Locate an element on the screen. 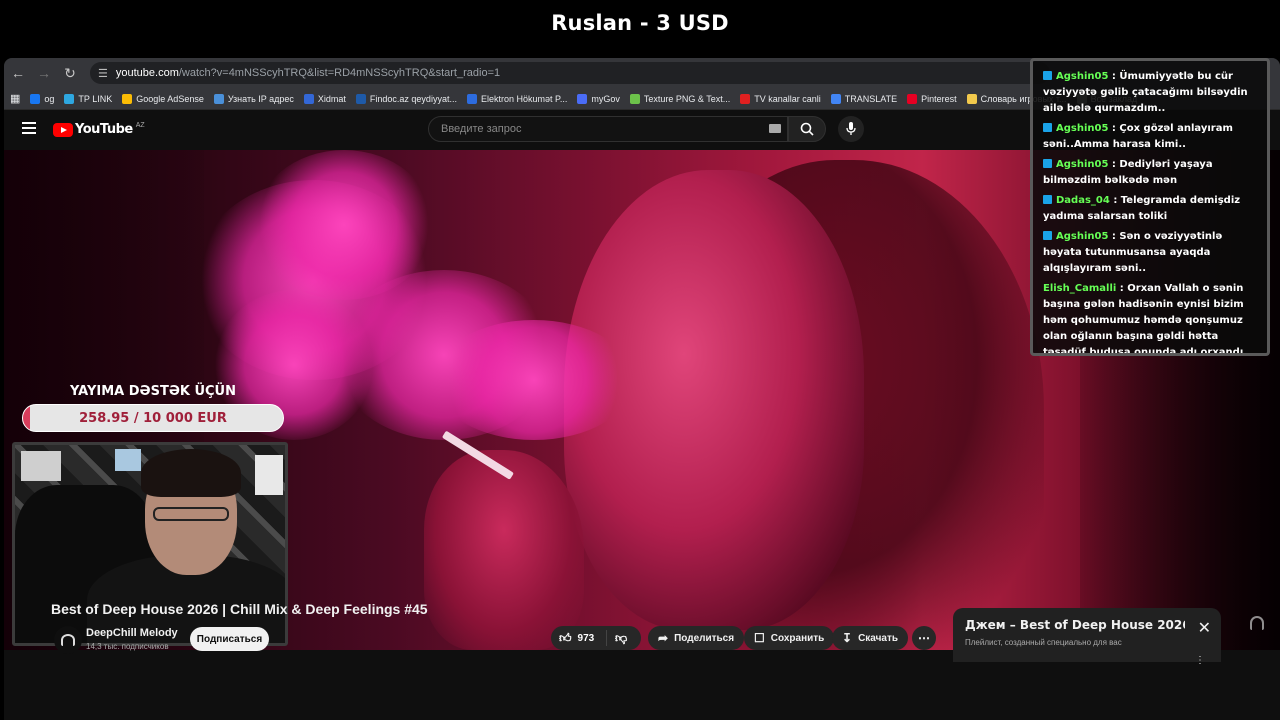 Image resolution: width=1280 pixels, height=720 pixels. youtube-logo: YouTube AZ is located at coordinates (99, 129).